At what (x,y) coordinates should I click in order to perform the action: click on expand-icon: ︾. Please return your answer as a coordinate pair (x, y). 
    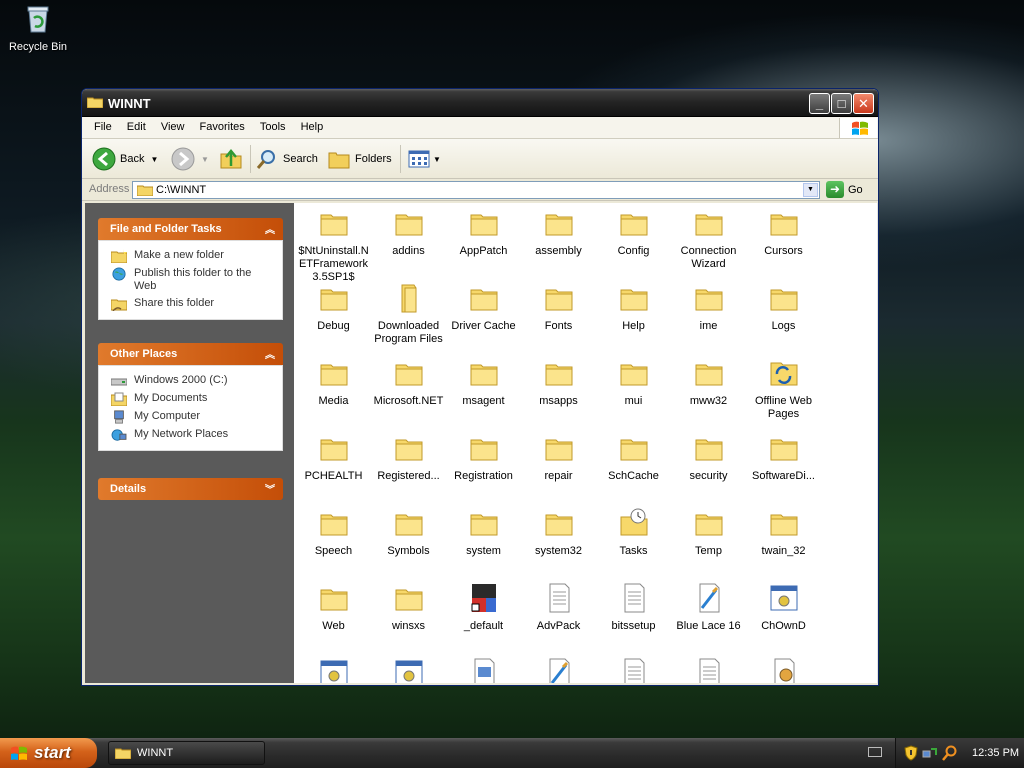
    Looking at the image, I should click on (270, 488).